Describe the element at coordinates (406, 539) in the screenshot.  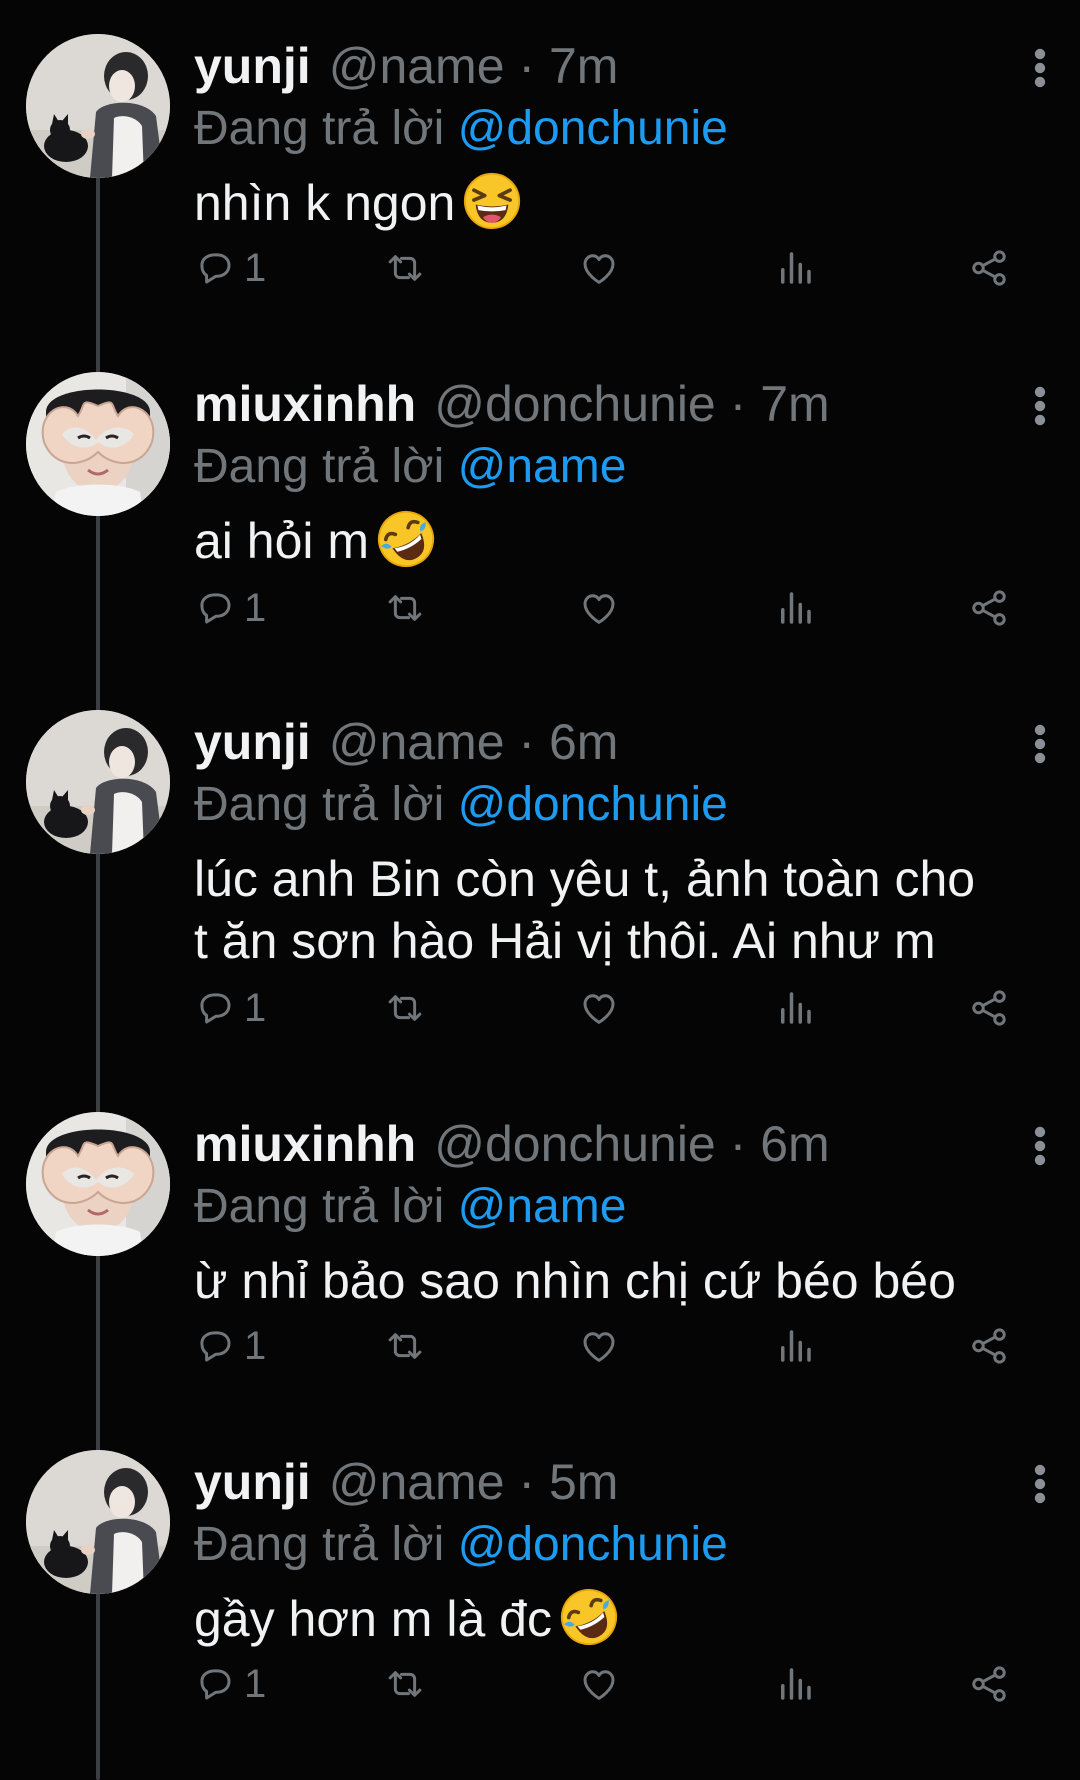
I see `rolling-on-floor-laughing-emoji-icon` at that location.